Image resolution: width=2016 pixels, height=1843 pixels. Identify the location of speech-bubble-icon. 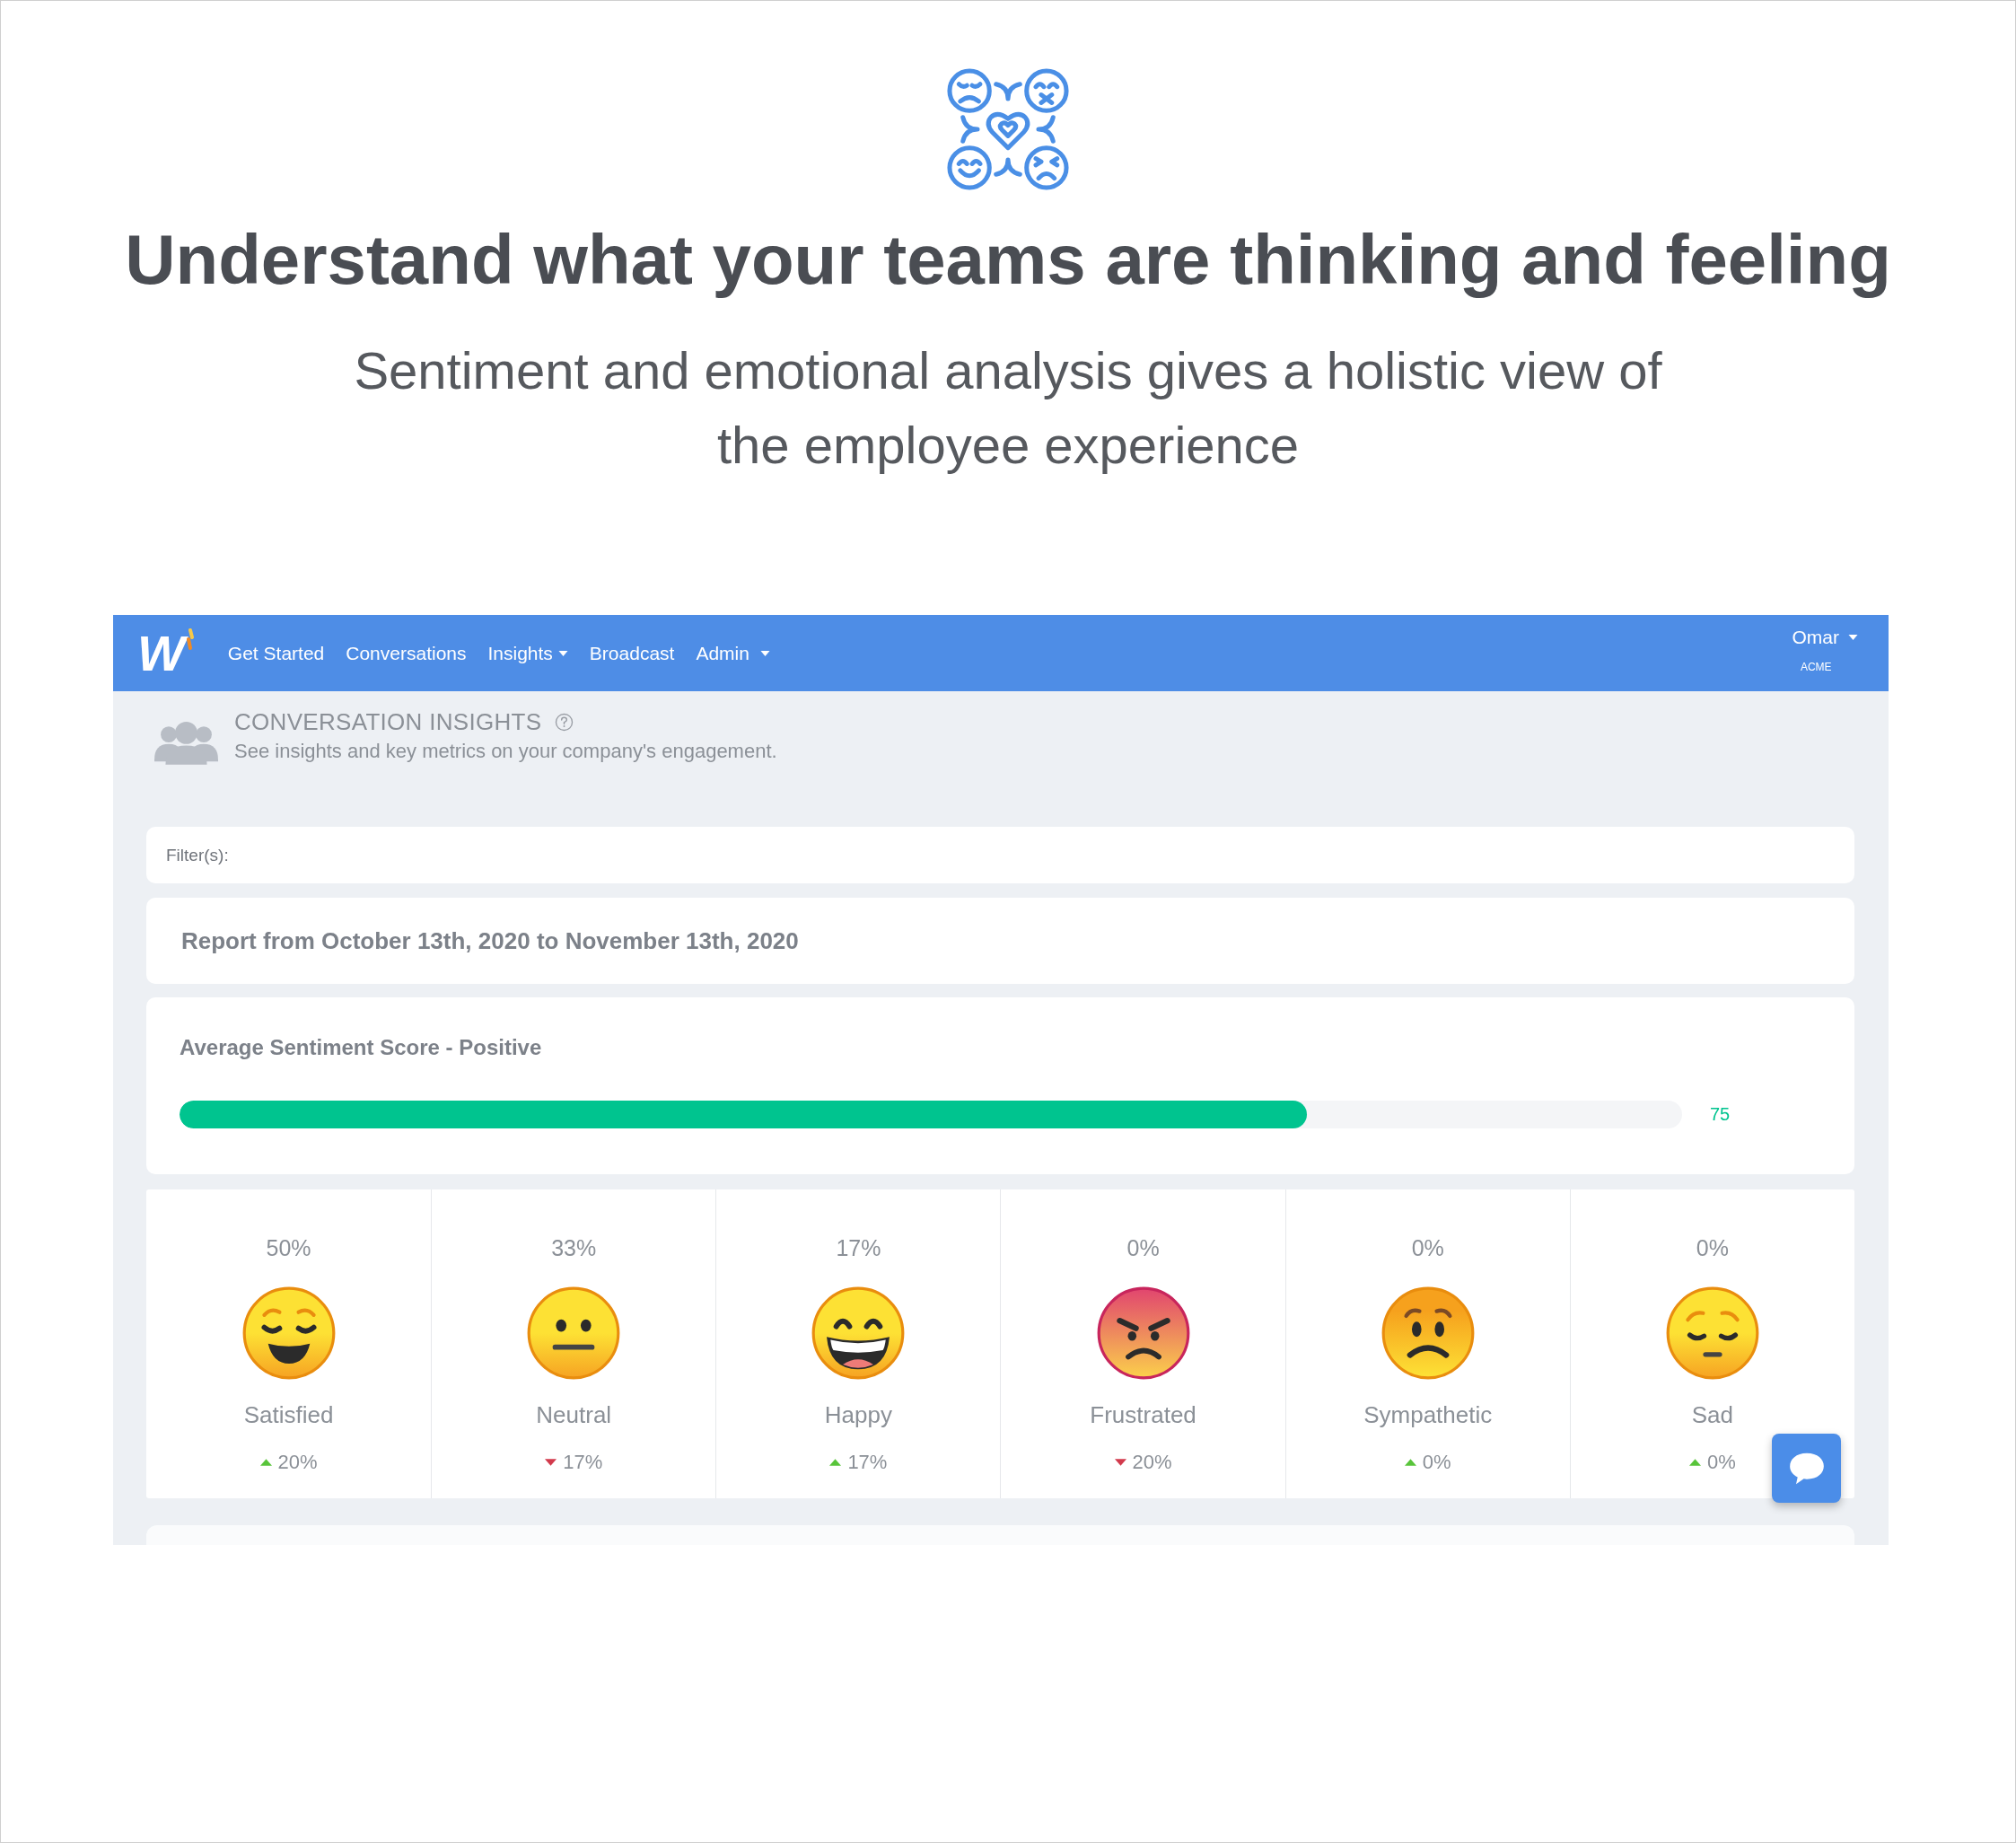
(1806, 1468).